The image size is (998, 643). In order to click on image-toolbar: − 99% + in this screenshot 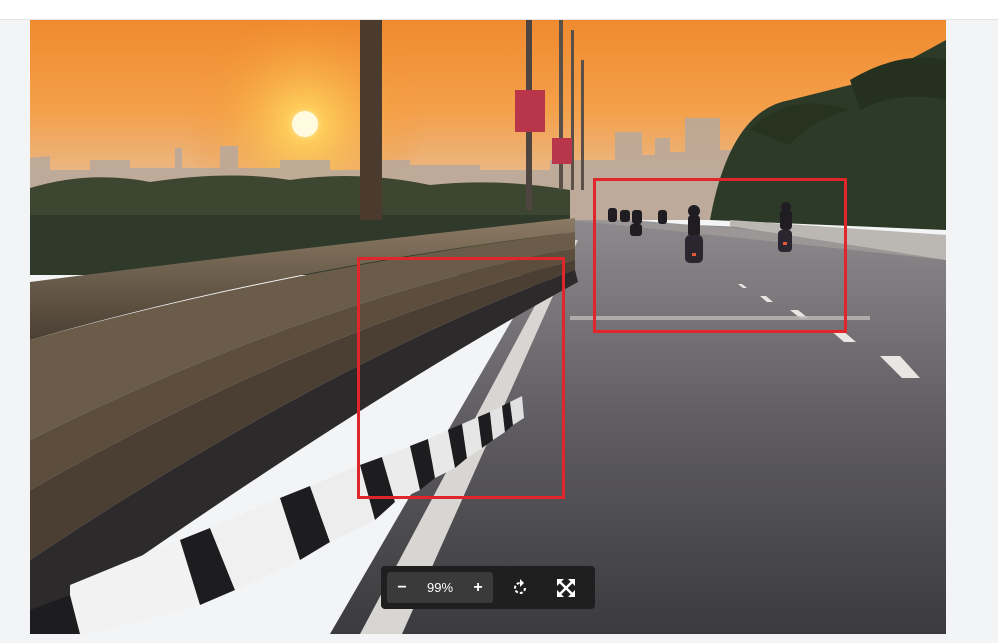, I will do `click(488, 587)`.